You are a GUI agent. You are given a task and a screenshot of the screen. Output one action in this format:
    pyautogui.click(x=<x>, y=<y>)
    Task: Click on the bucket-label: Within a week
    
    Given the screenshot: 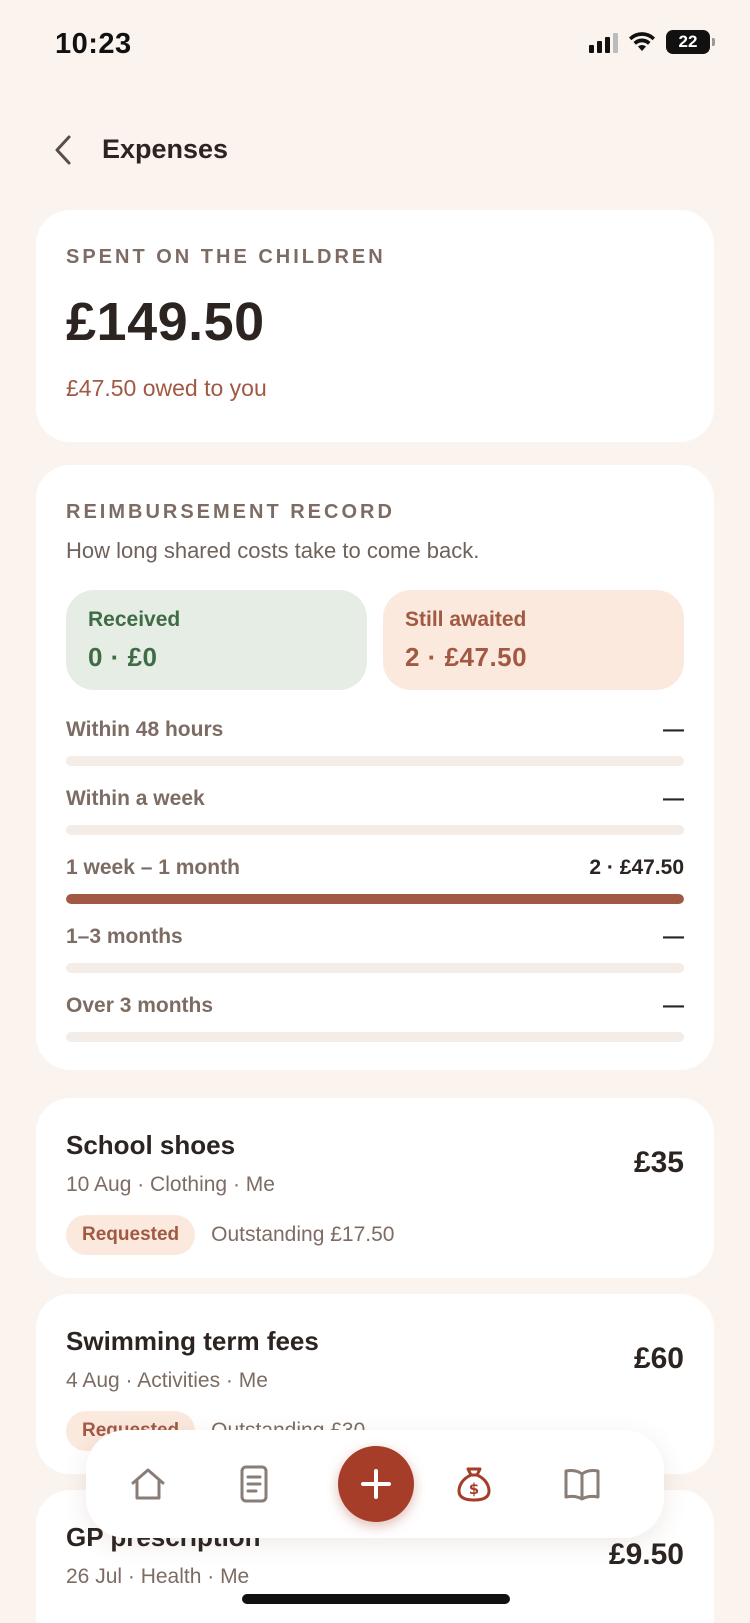 What is the action you would take?
    pyautogui.click(x=135, y=798)
    